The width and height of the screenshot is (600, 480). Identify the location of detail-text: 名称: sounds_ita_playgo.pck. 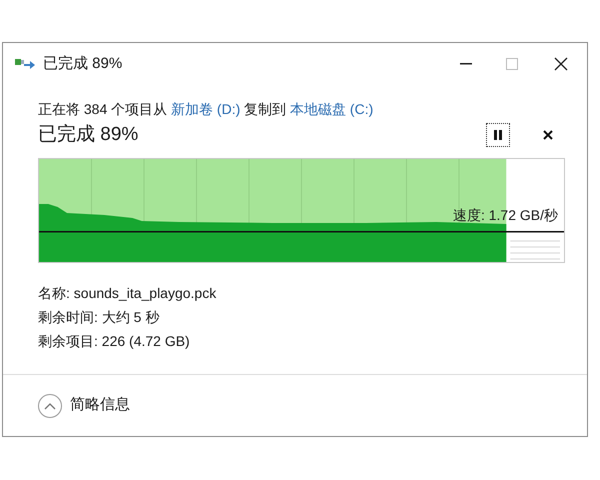
(128, 293).